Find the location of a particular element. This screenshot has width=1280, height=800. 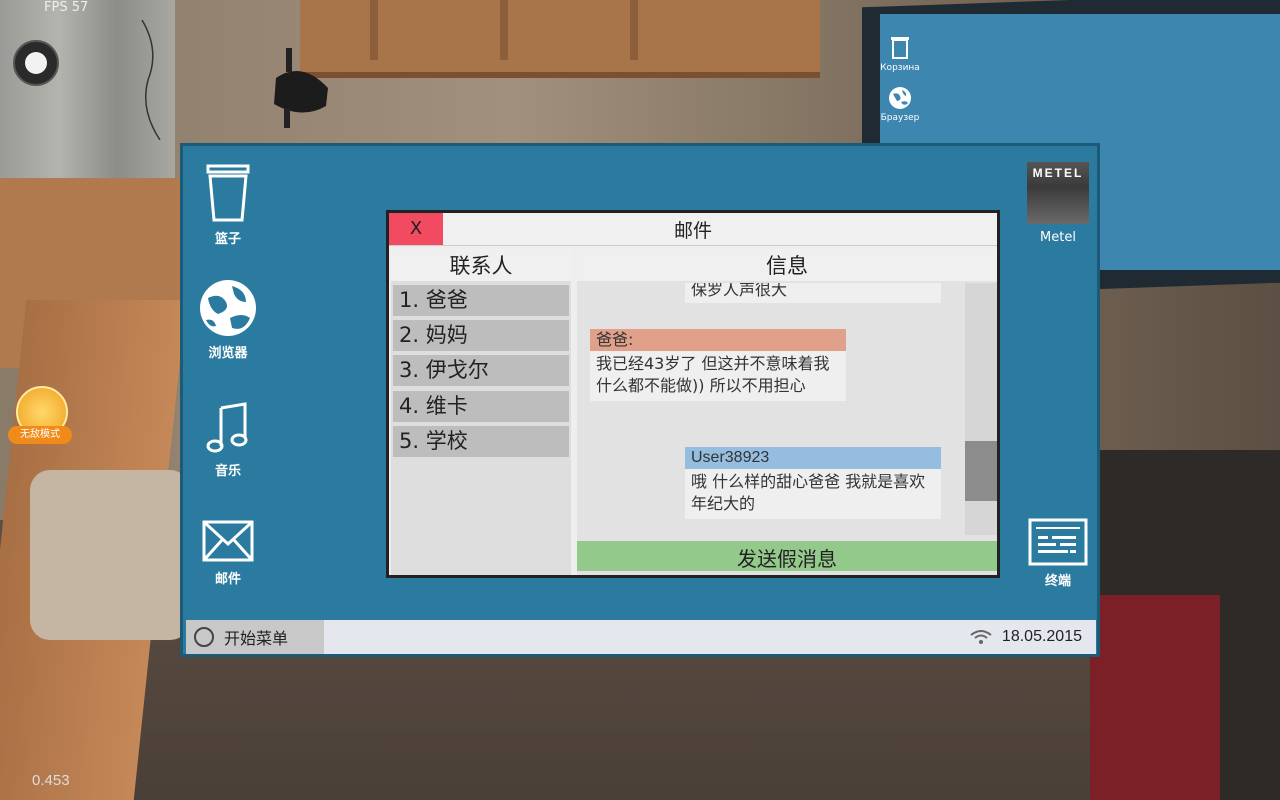

message-scrollbar is located at coordinates (981, 409).